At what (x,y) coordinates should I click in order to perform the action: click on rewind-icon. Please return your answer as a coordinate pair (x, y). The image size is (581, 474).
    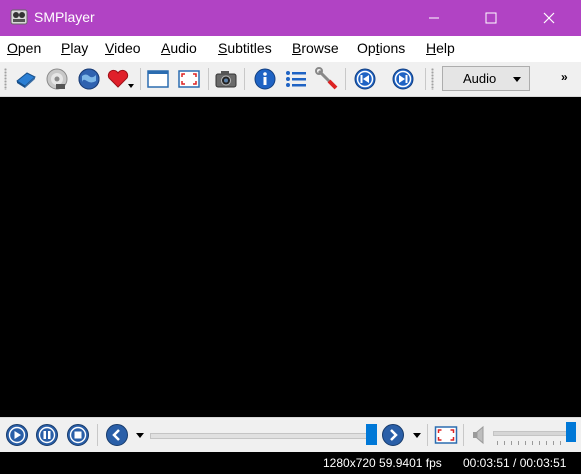
    Looking at the image, I should click on (117, 435).